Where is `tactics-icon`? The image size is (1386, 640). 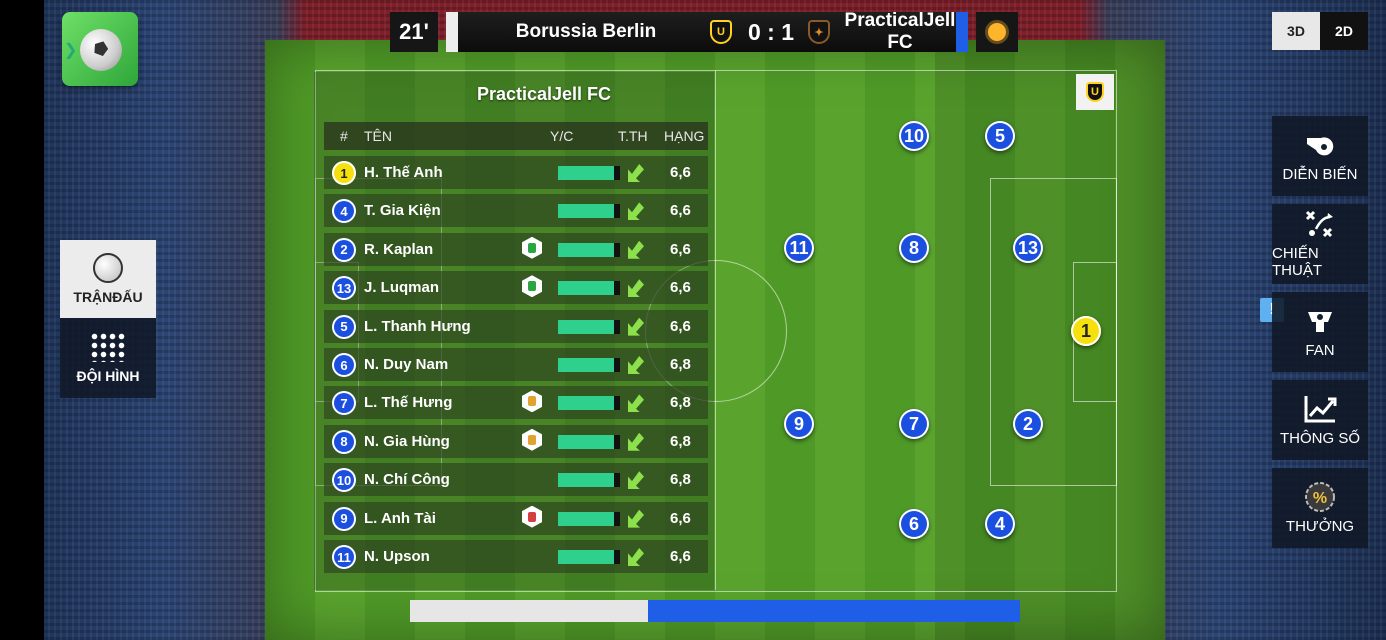
tactics-icon is located at coordinates (1320, 224).